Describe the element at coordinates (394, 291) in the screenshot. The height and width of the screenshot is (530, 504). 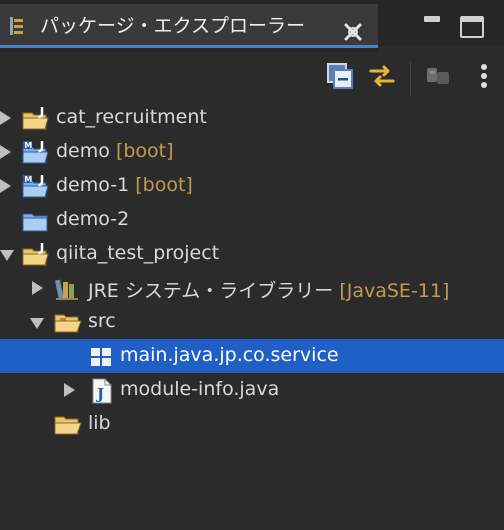
I see `jre-version-decoration: [JavaSE-11]` at that location.